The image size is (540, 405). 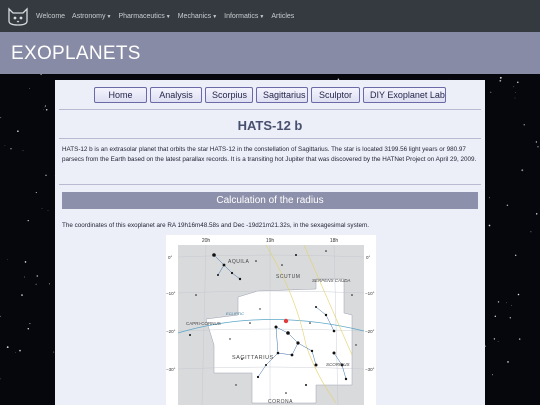 What do you see at coordinates (334, 241) in the screenshot?
I see `top-tick-label: 18h` at bounding box center [334, 241].